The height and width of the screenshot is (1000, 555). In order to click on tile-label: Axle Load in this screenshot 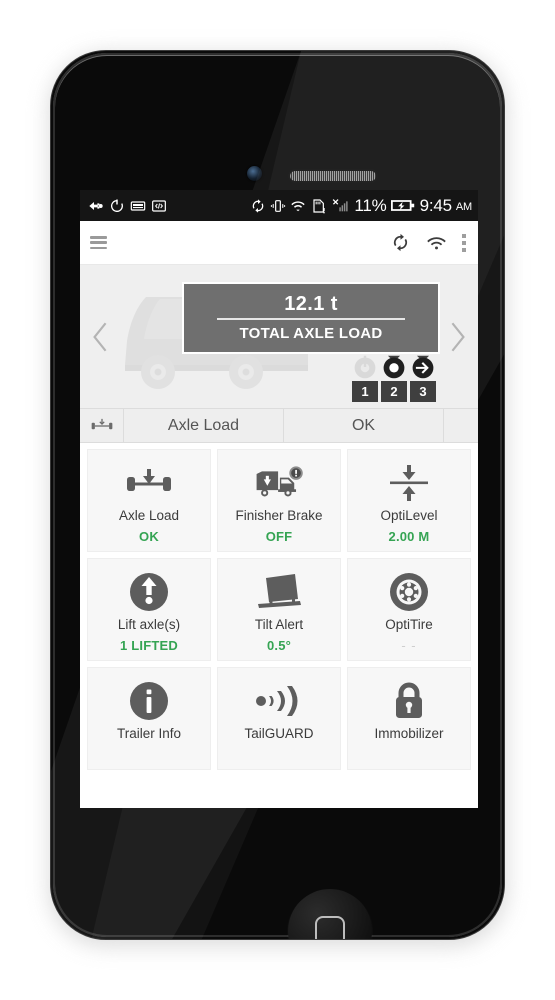, I will do `click(149, 515)`.